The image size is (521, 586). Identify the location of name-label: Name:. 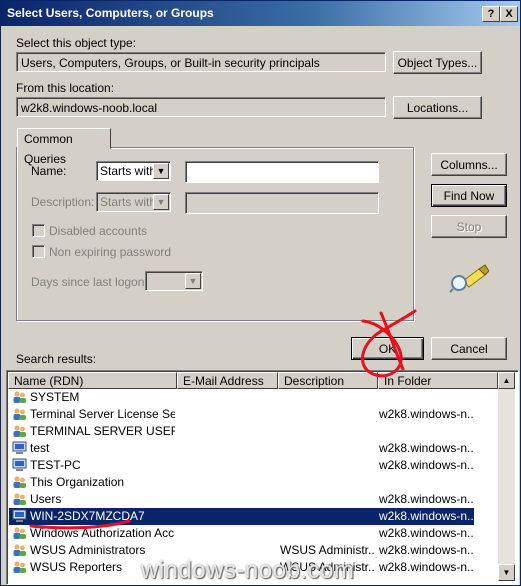
(49, 171).